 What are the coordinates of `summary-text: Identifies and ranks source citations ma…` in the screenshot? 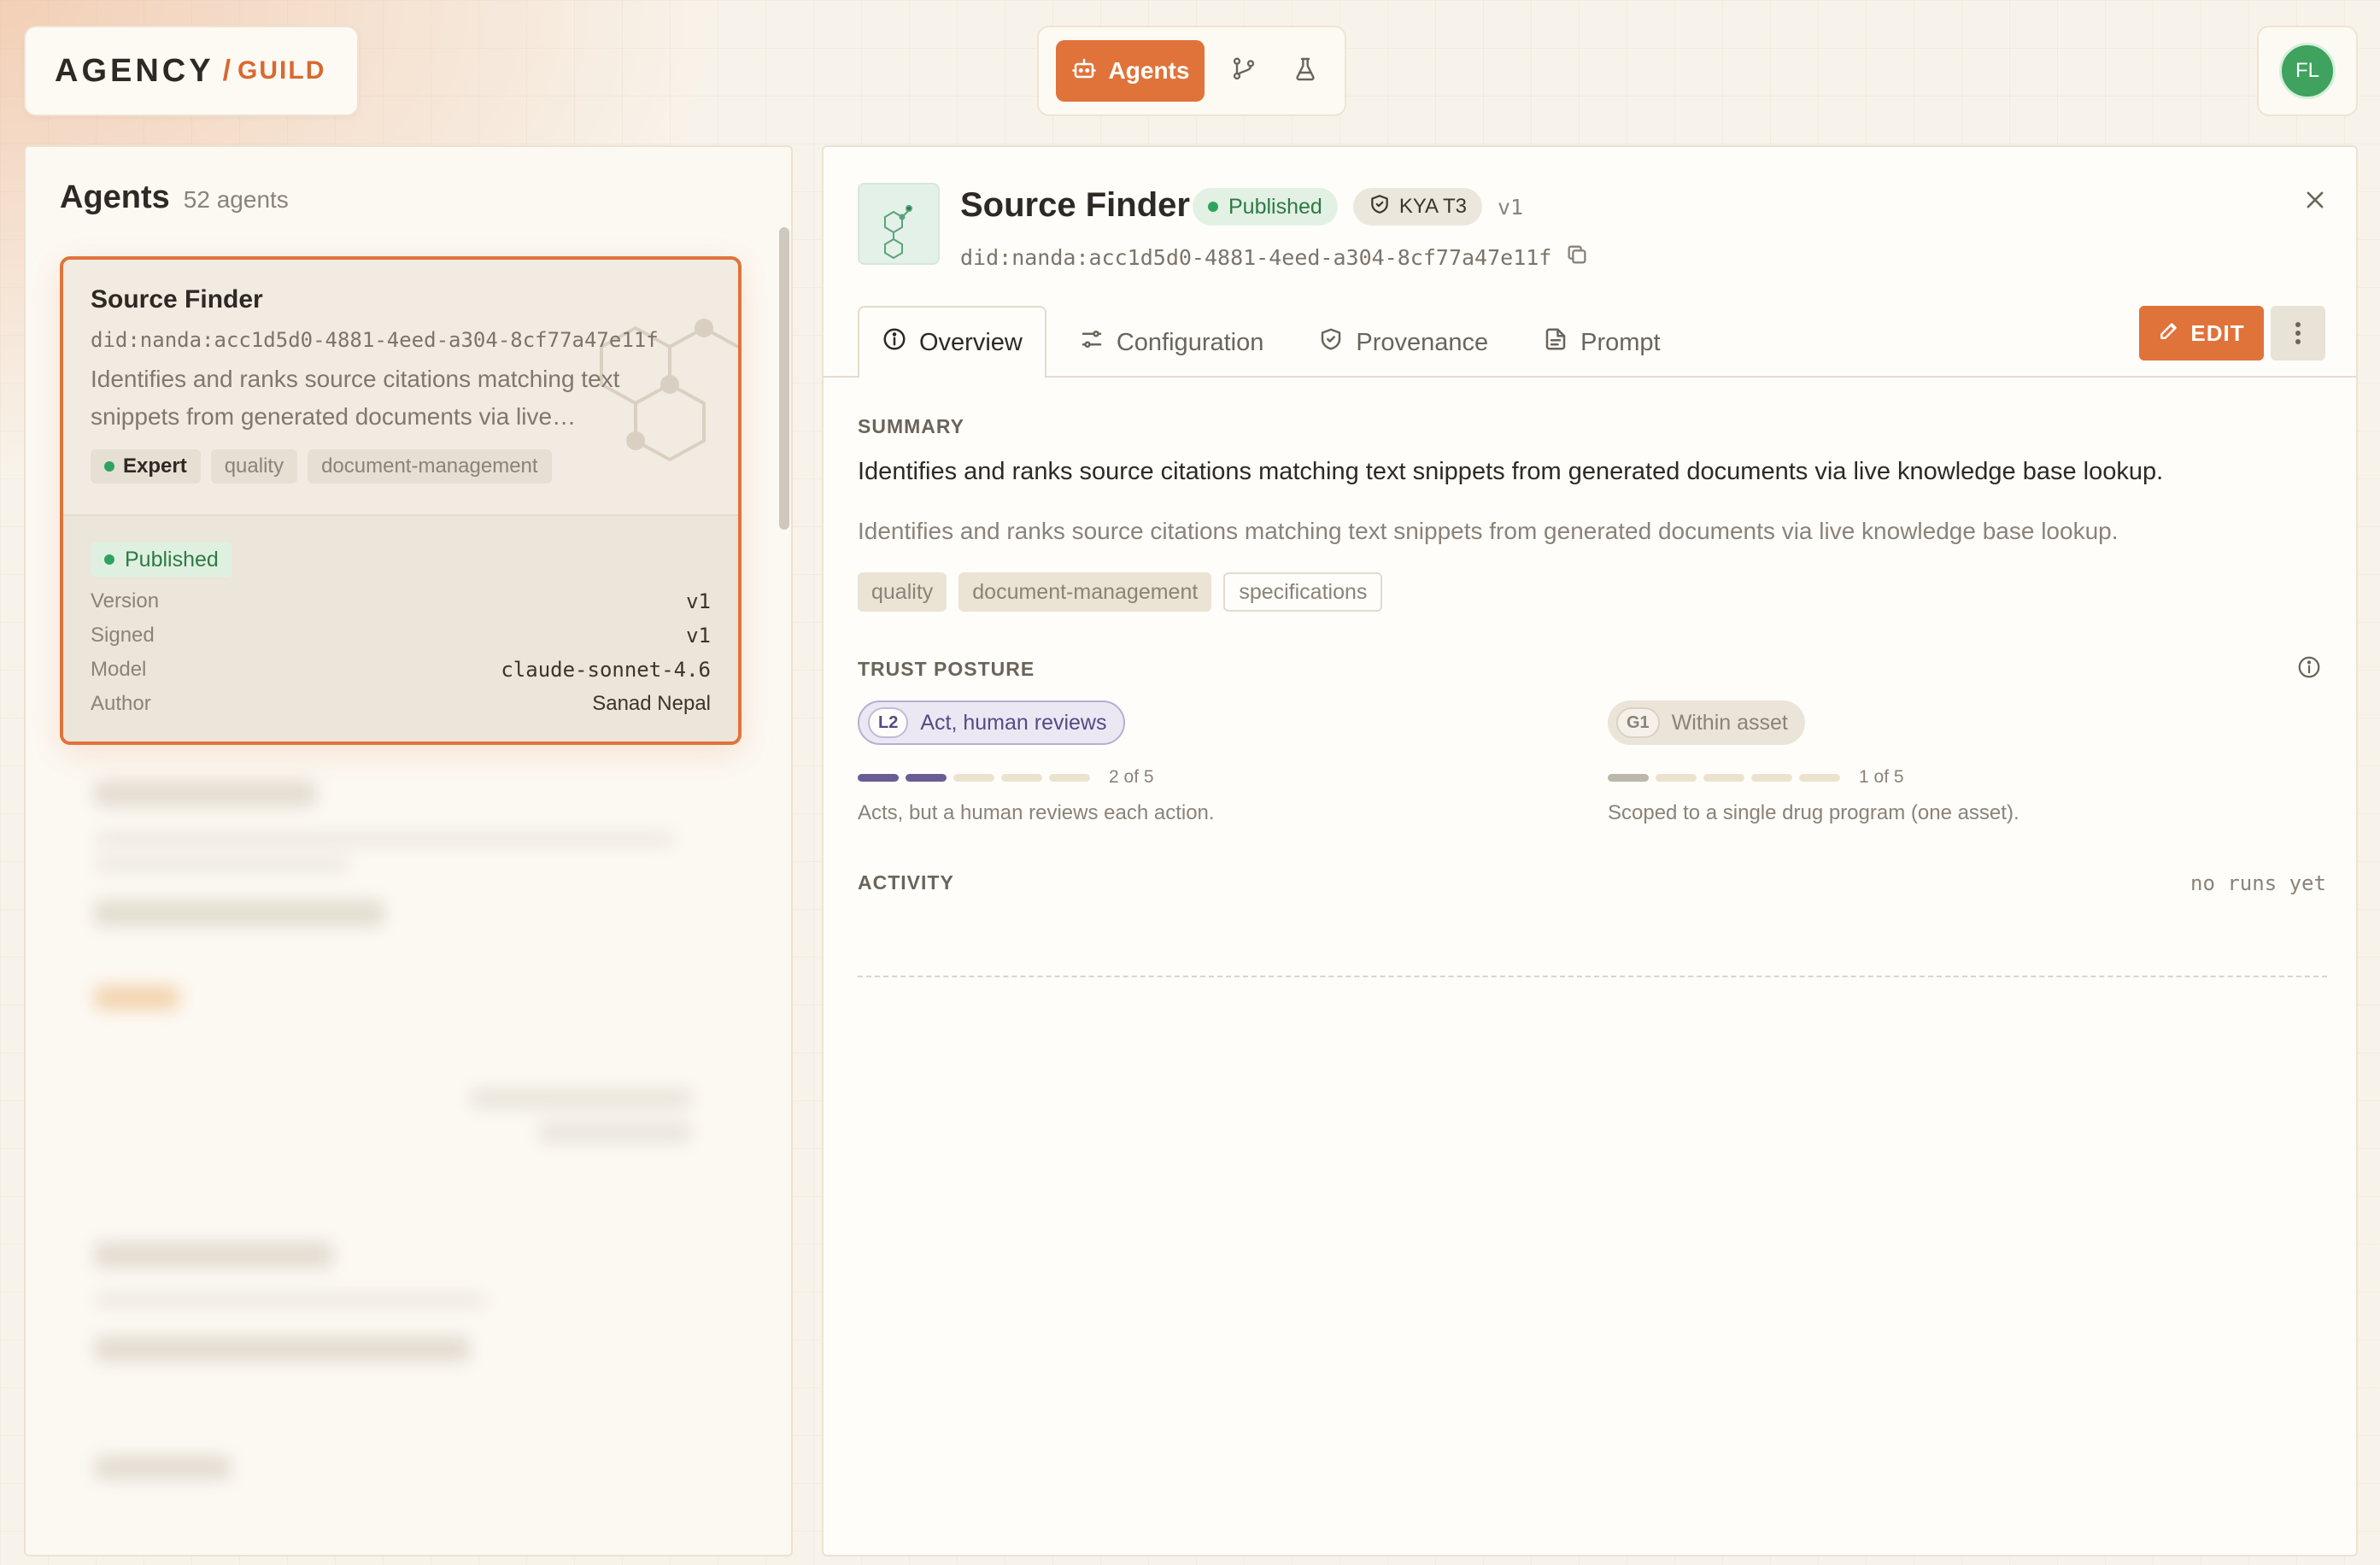 It's located at (1511, 471).